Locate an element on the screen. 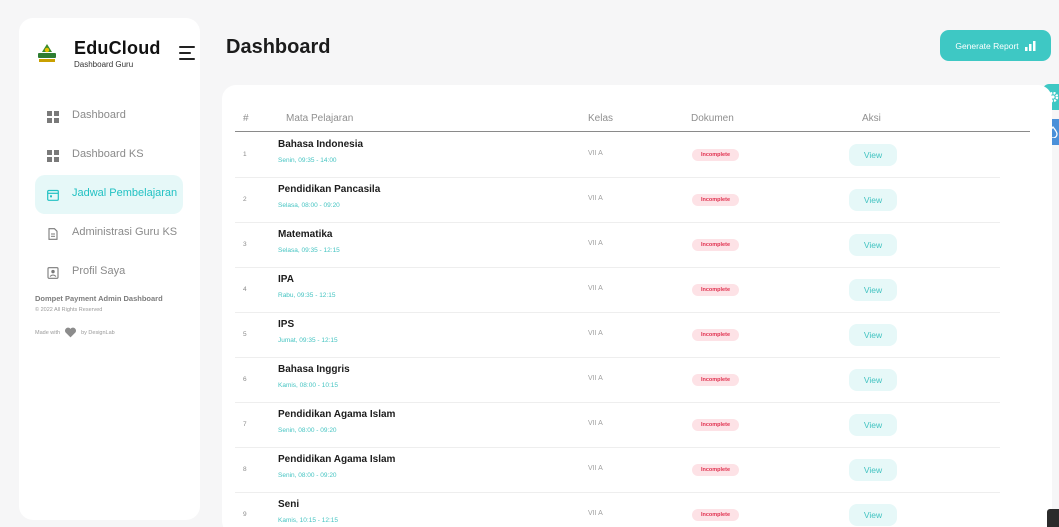  row-number: 5 is located at coordinates (245, 334).